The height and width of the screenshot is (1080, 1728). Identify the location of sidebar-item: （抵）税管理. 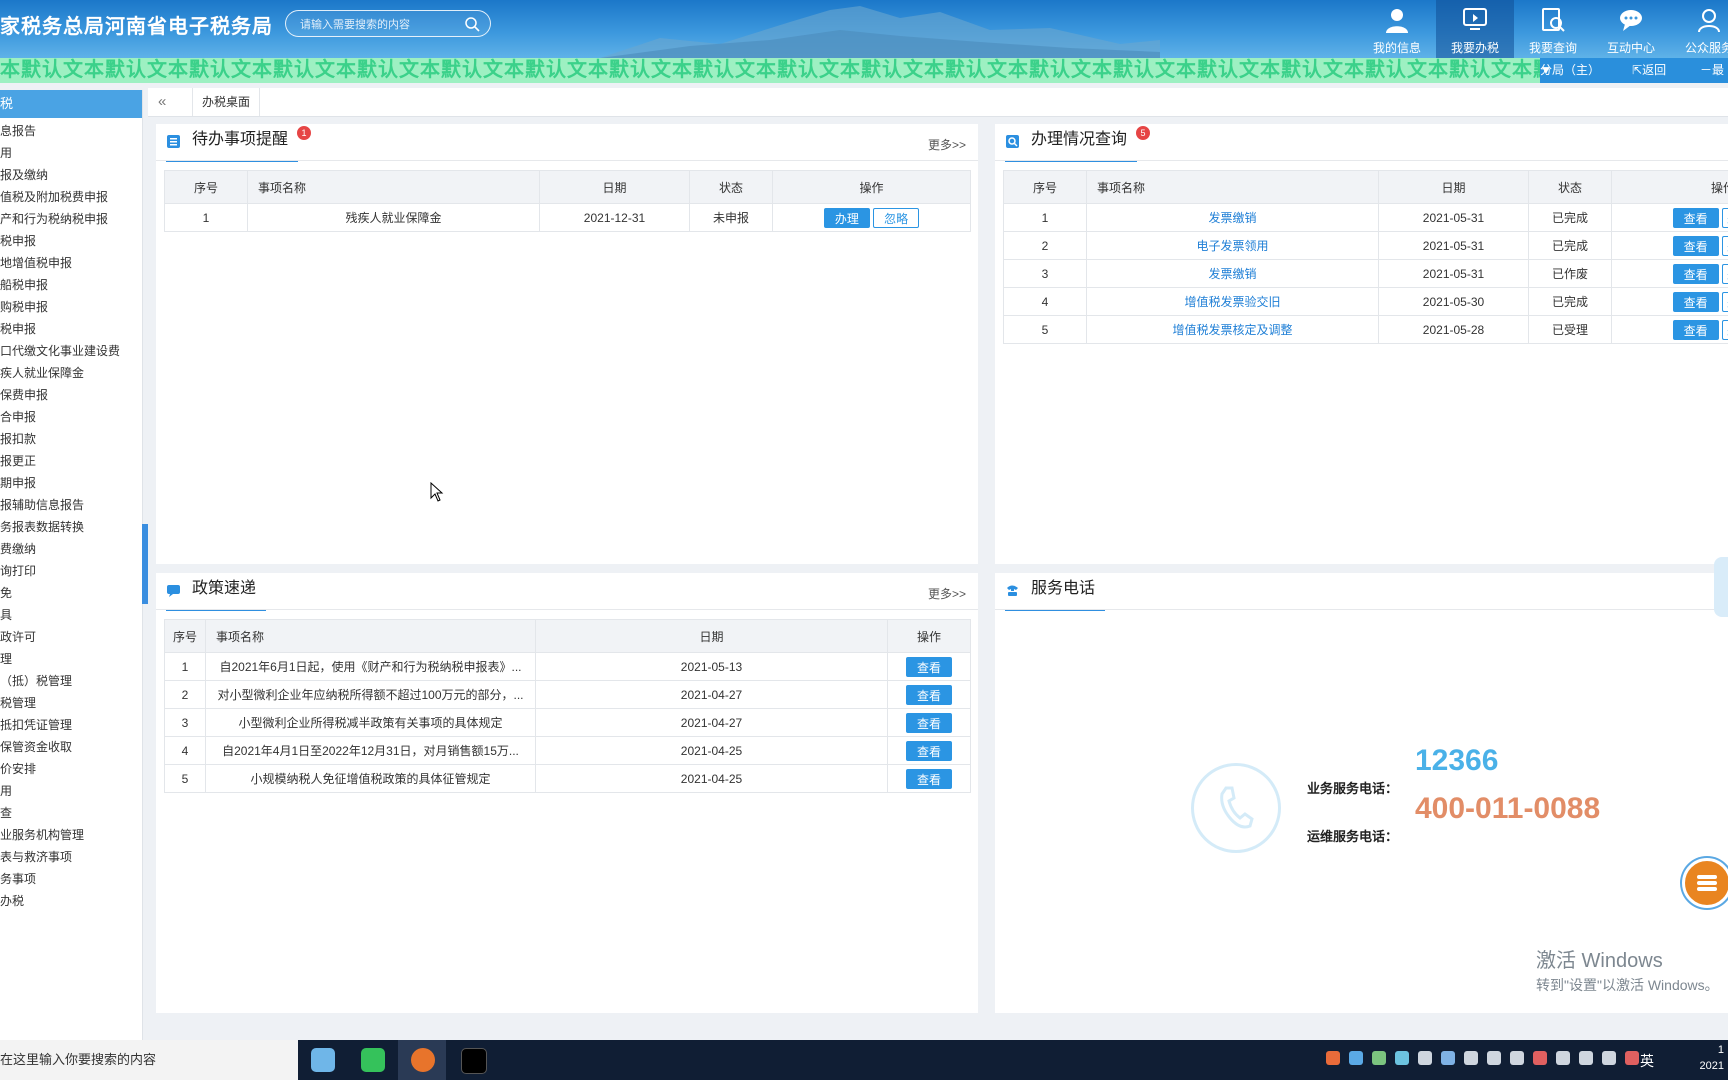
(36, 681).